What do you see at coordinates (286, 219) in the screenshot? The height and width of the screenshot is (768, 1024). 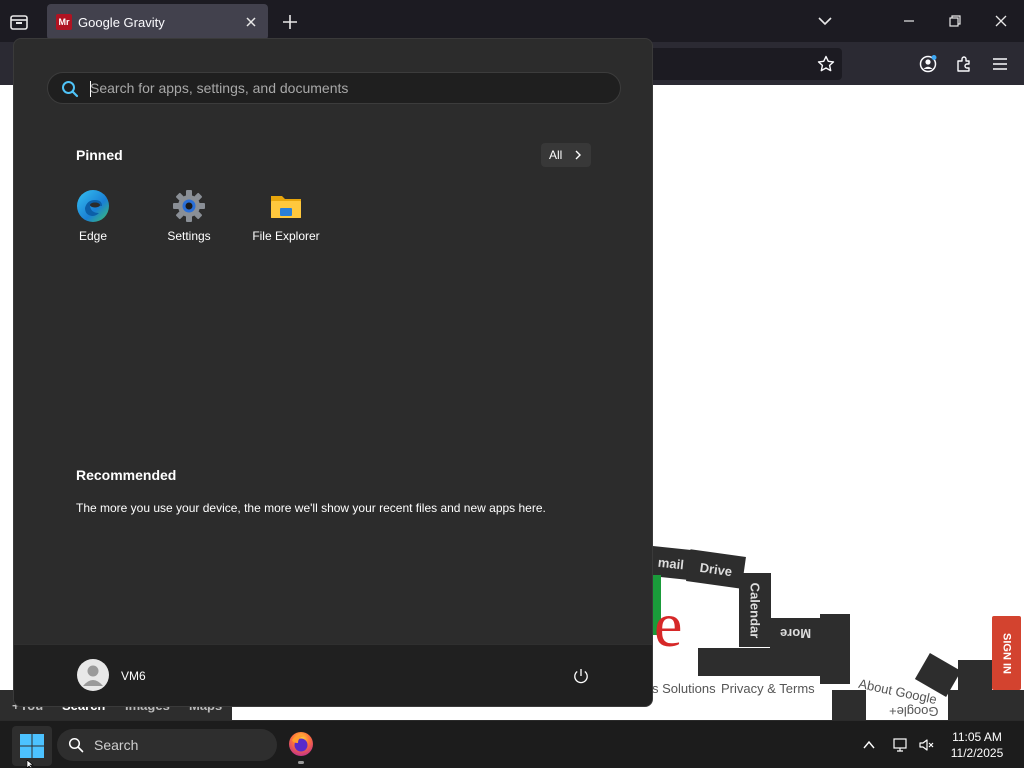 I see `pinned-app-file-explorer: File Explorer` at bounding box center [286, 219].